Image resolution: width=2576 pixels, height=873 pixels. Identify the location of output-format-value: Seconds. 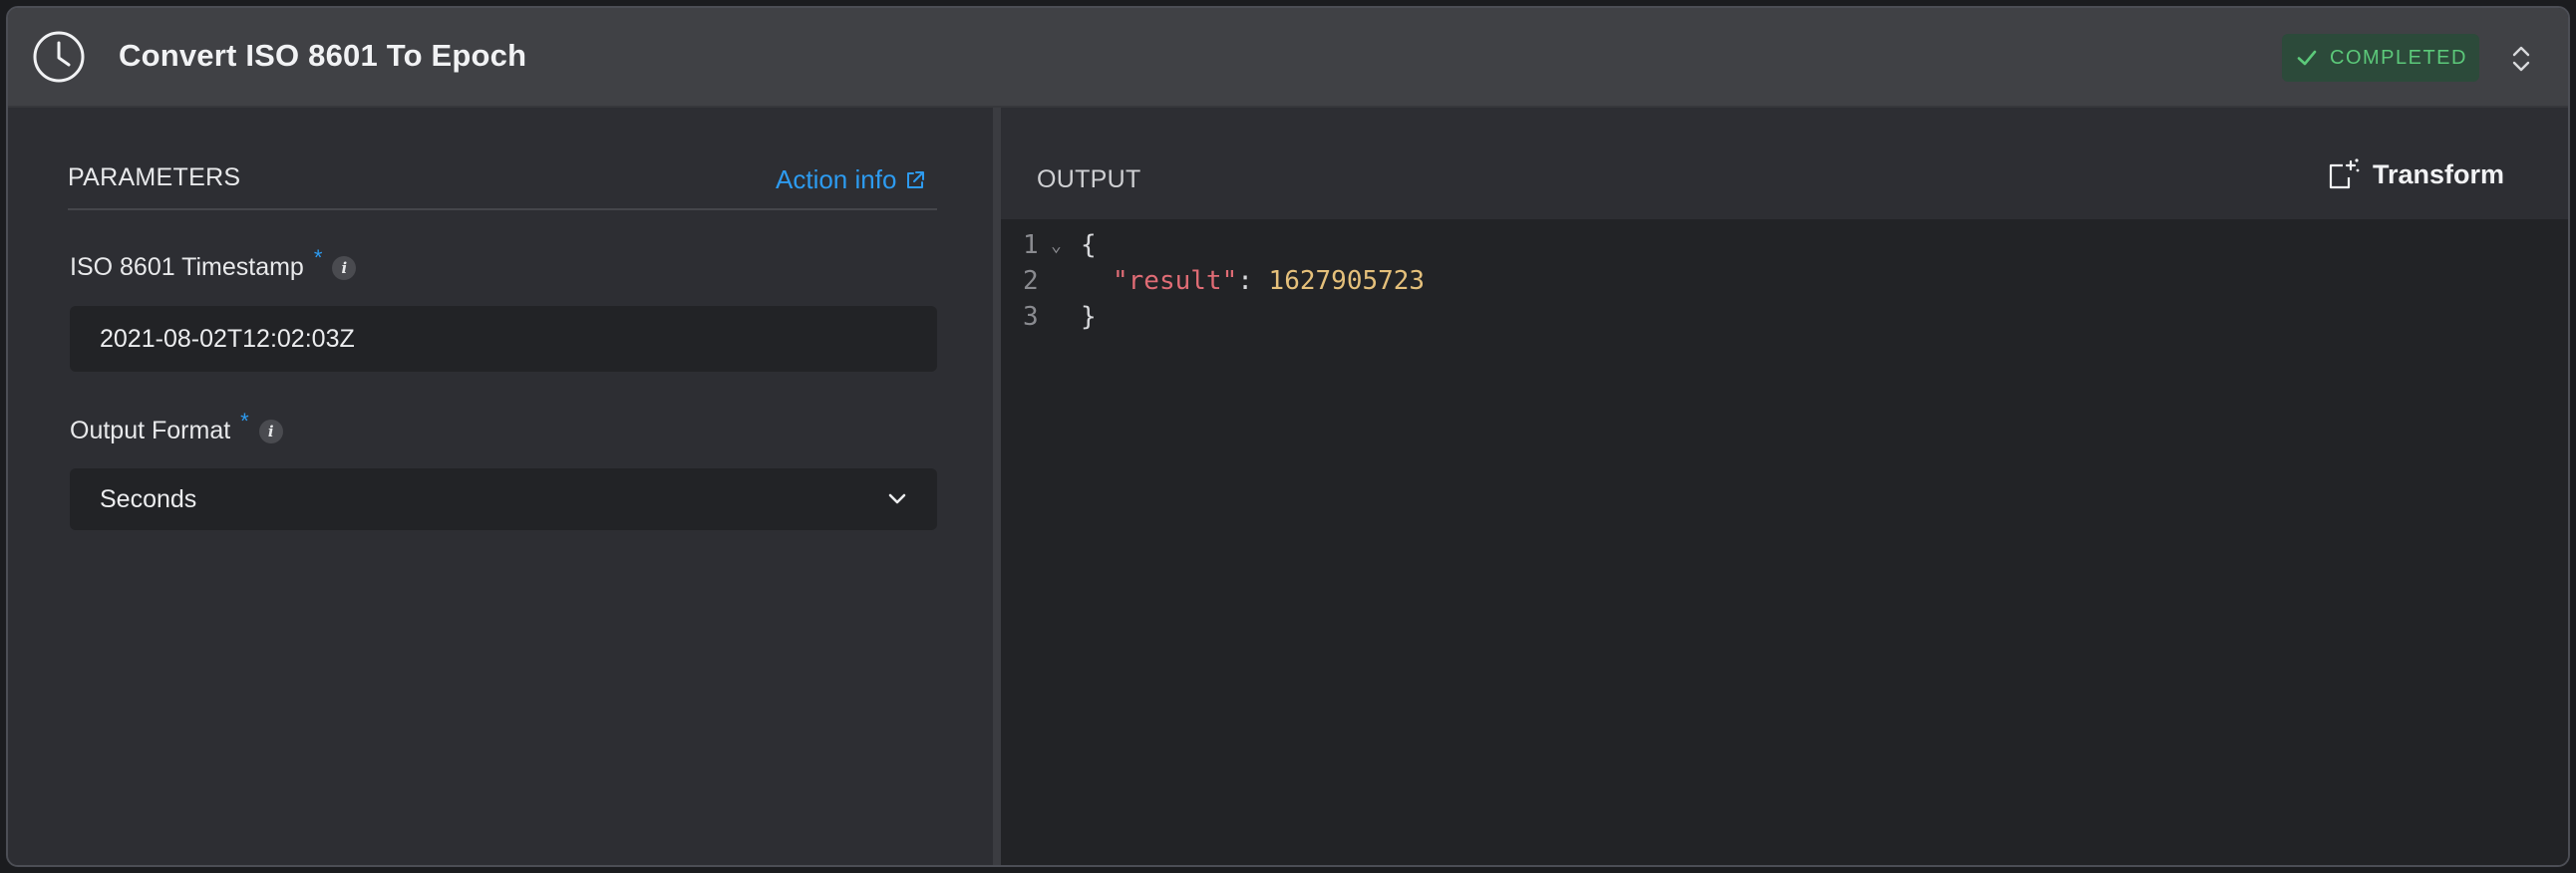
(148, 498).